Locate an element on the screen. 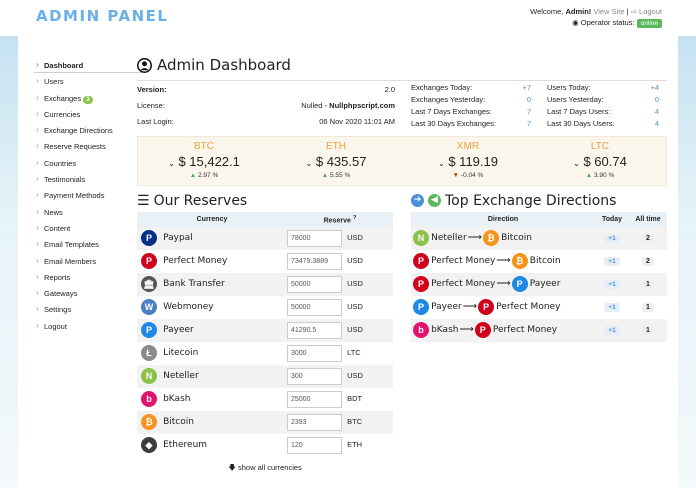 The image size is (696, 488). table-row: N Neteller⟶ ₿ Bitcoin +1 2 is located at coordinates (539, 238).